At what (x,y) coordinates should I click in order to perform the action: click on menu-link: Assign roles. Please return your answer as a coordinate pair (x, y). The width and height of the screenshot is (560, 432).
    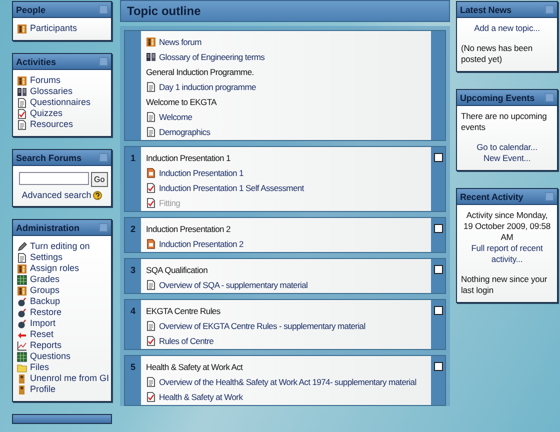
    Looking at the image, I should click on (62, 268).